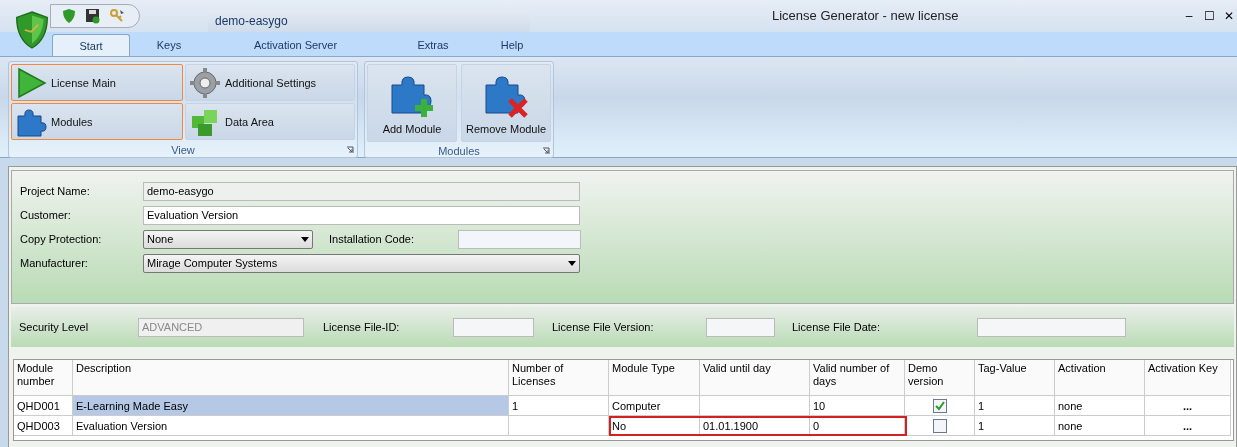  I want to click on dropdown: None, so click(228, 239).